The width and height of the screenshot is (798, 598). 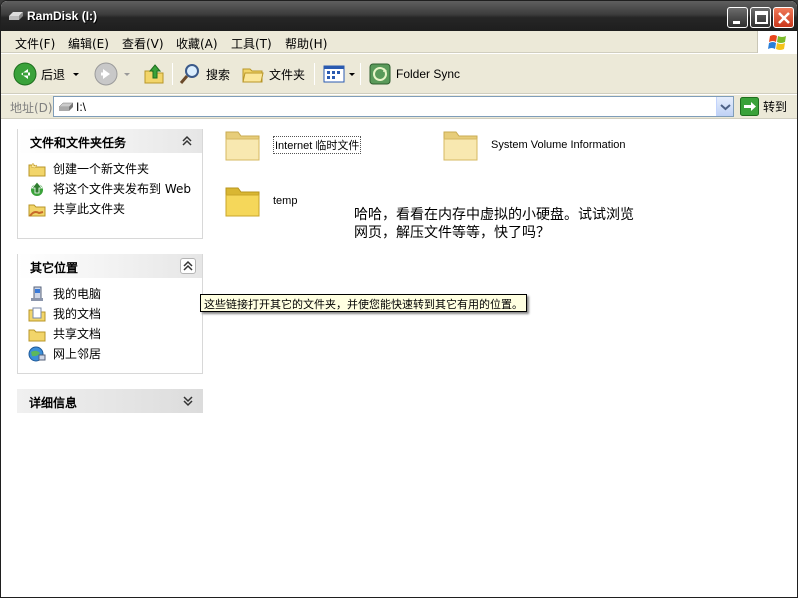 What do you see at coordinates (101, 169) in the screenshot?
I see `task-label: 创建一个新文件夹` at bounding box center [101, 169].